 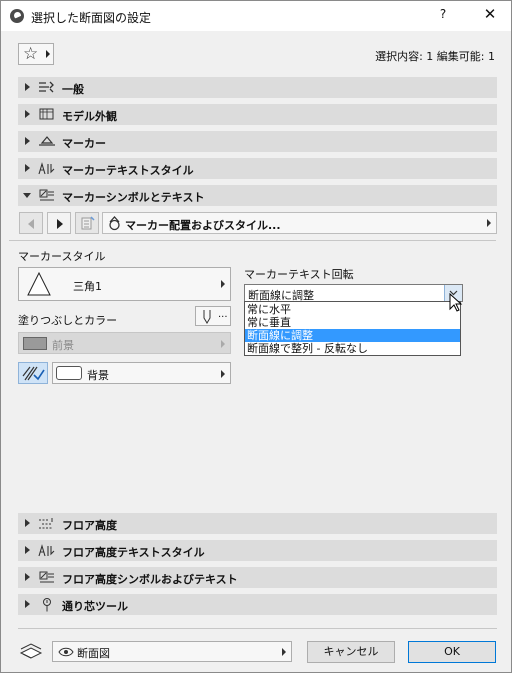 I want to click on panel-marker: マーカー, so click(x=257, y=141).